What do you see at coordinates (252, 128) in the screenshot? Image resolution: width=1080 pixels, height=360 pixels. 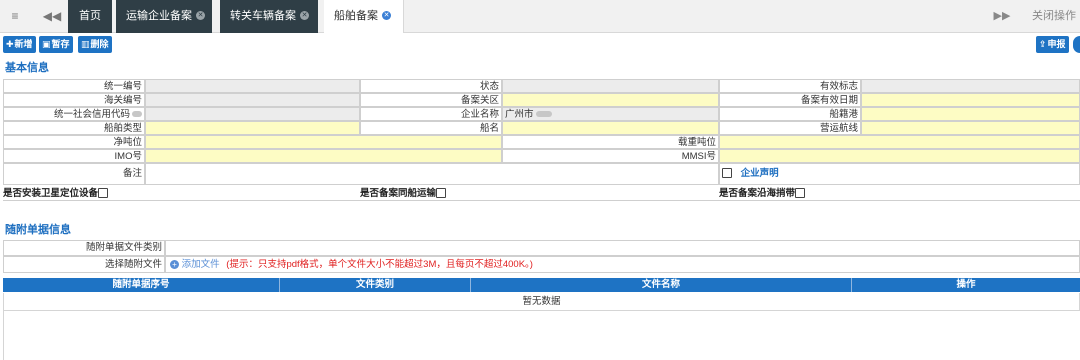 I see `ship-type-field` at bounding box center [252, 128].